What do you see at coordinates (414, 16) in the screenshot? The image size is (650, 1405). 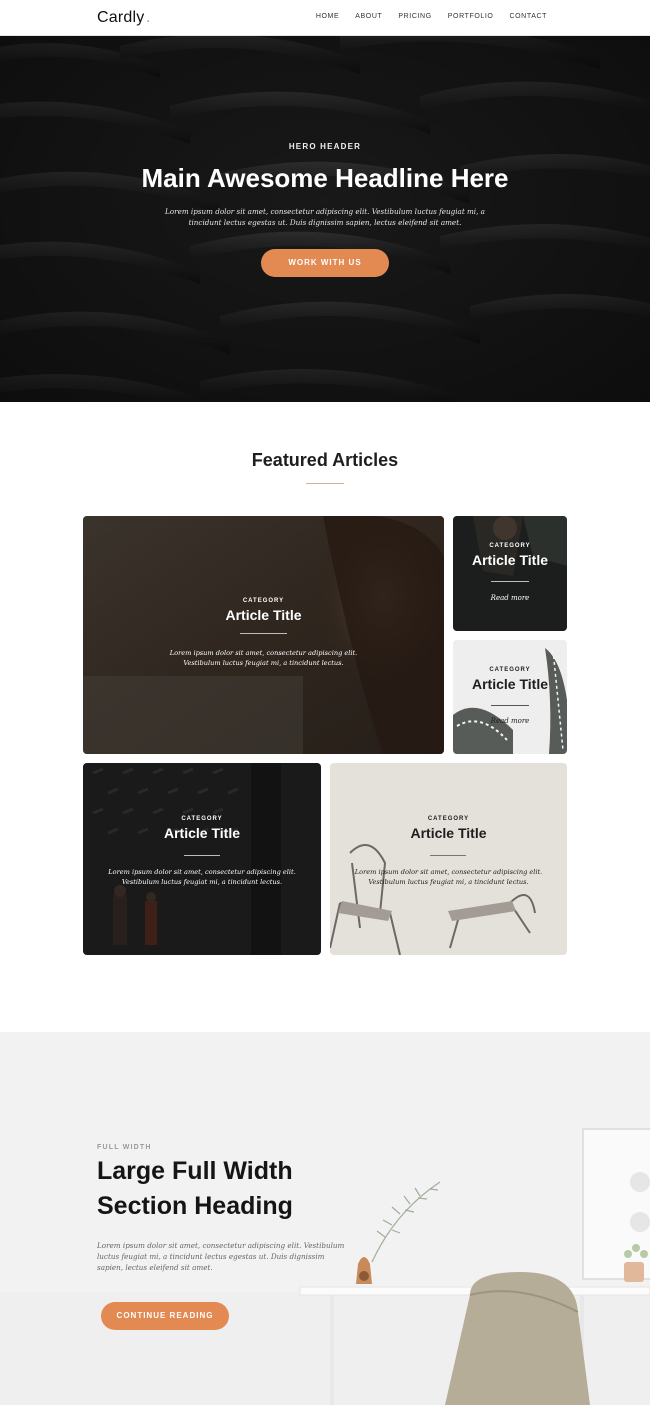 I see `nav-link-pricing: PRICING` at bounding box center [414, 16].